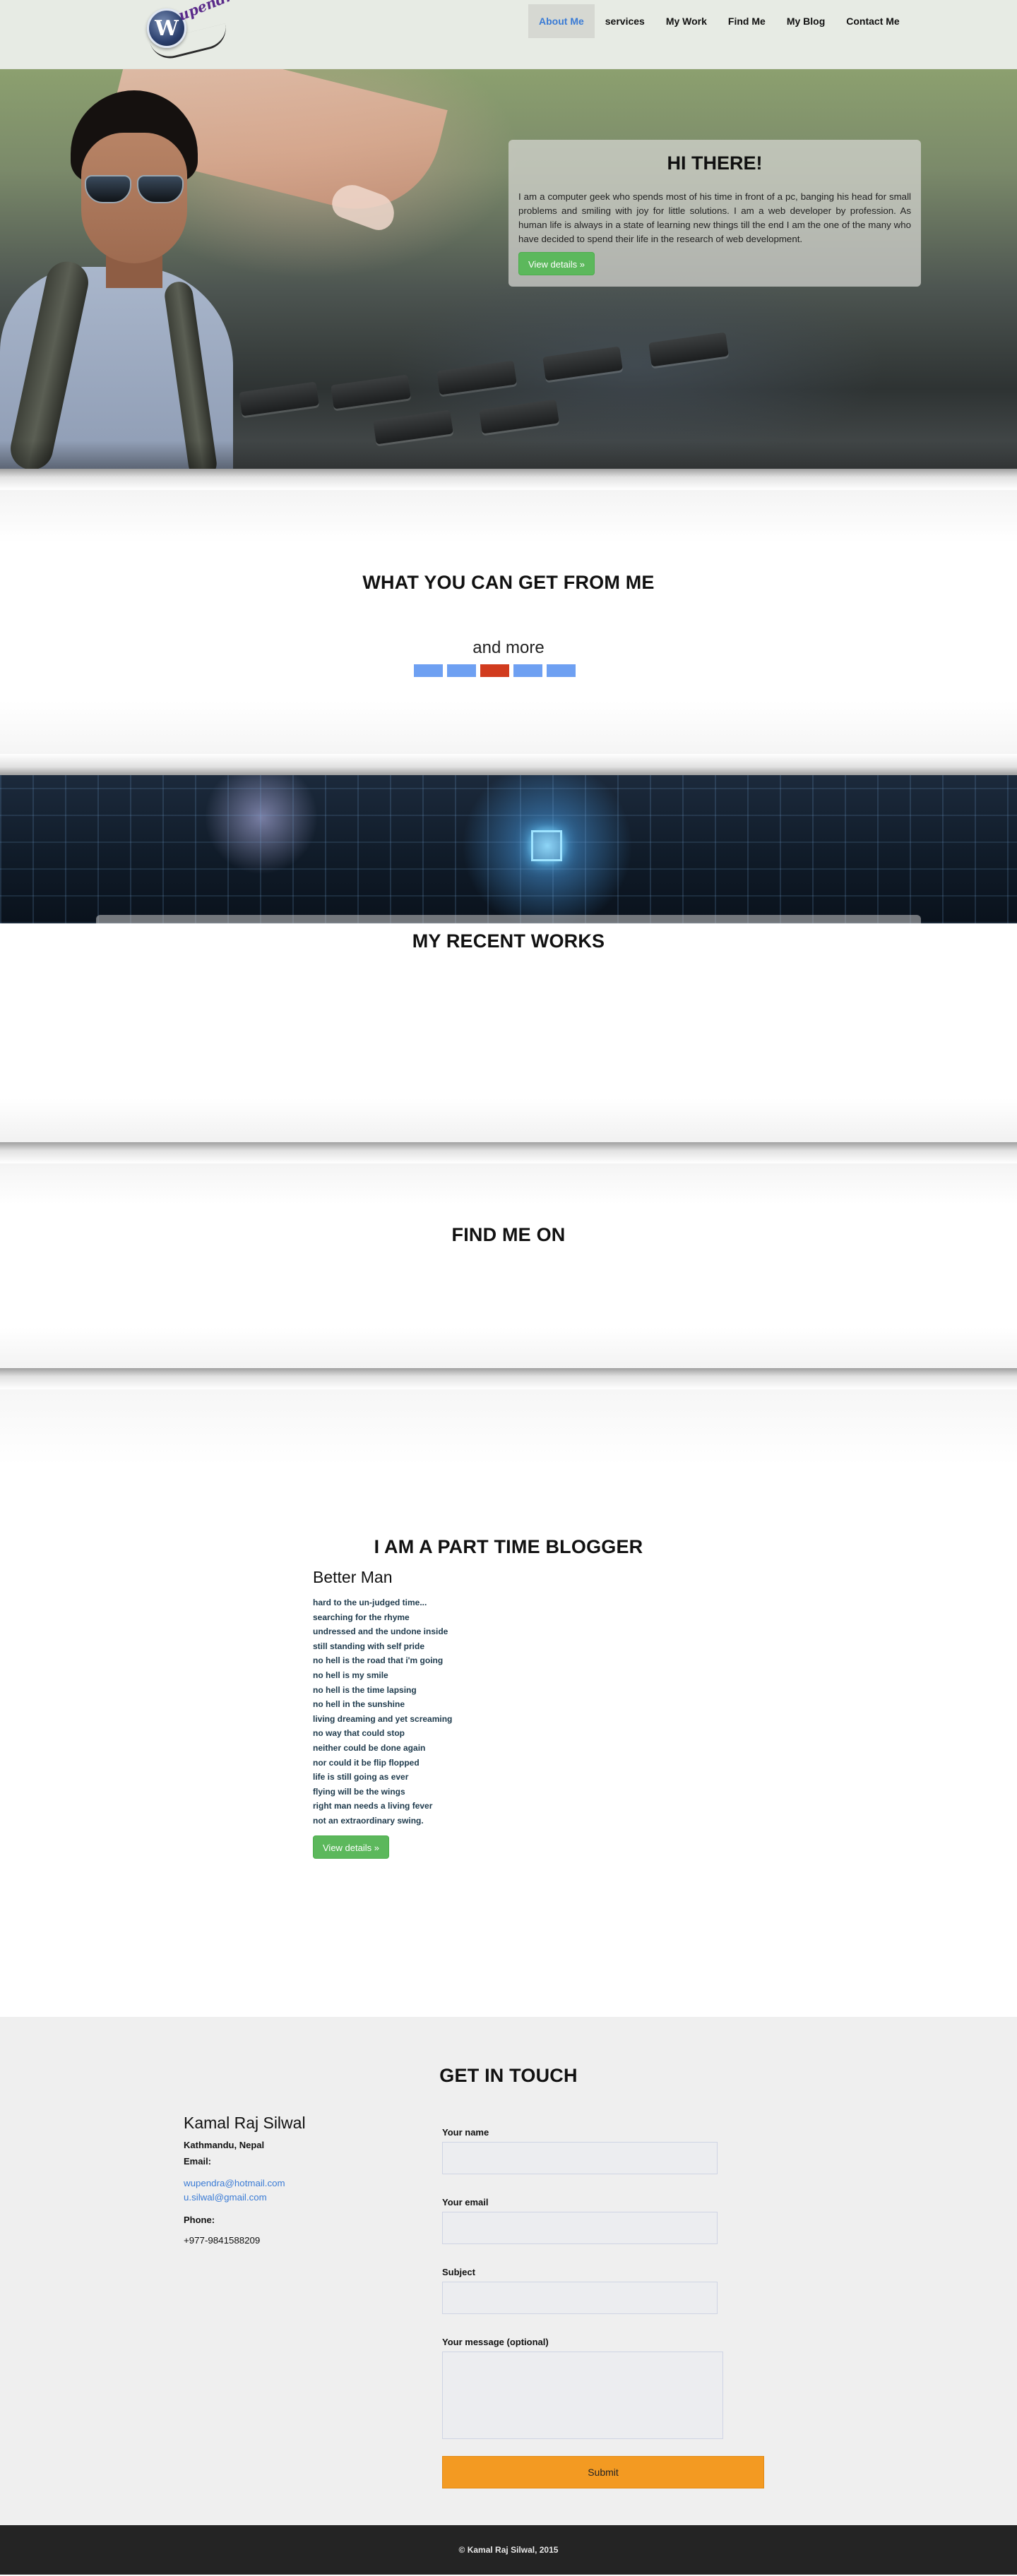 The image size is (1017, 2576). What do you see at coordinates (873, 21) in the screenshot?
I see `nav-item-contact-me: Contact Me` at bounding box center [873, 21].